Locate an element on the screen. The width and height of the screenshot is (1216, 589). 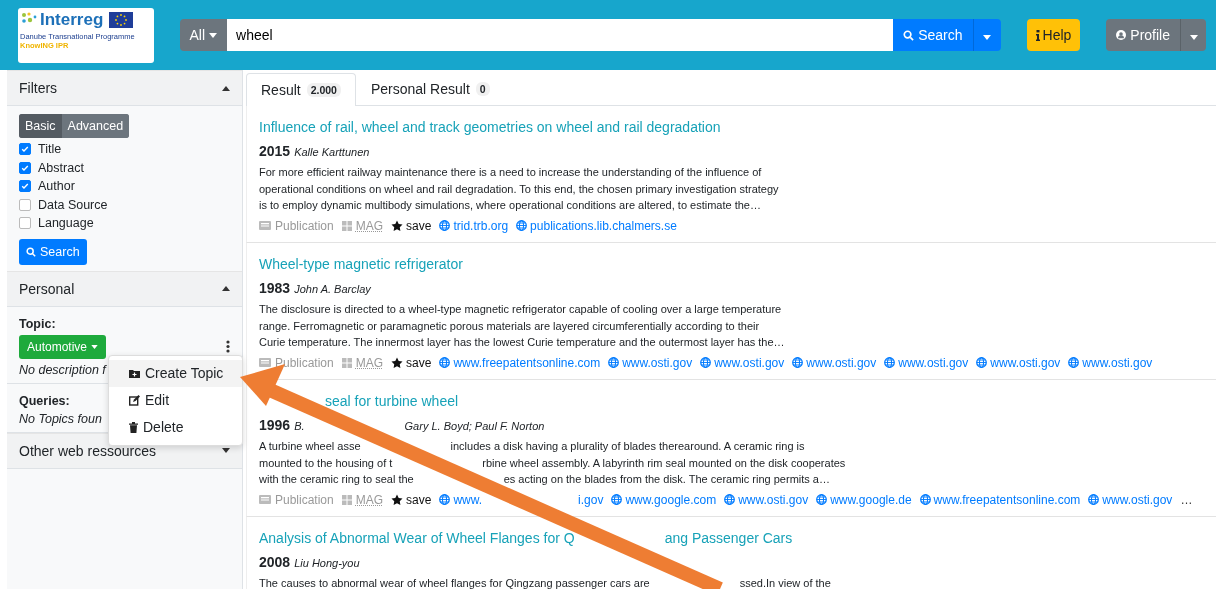
result-title-link: Wheel-type magnetic refrigerator is located at coordinates (361, 264).